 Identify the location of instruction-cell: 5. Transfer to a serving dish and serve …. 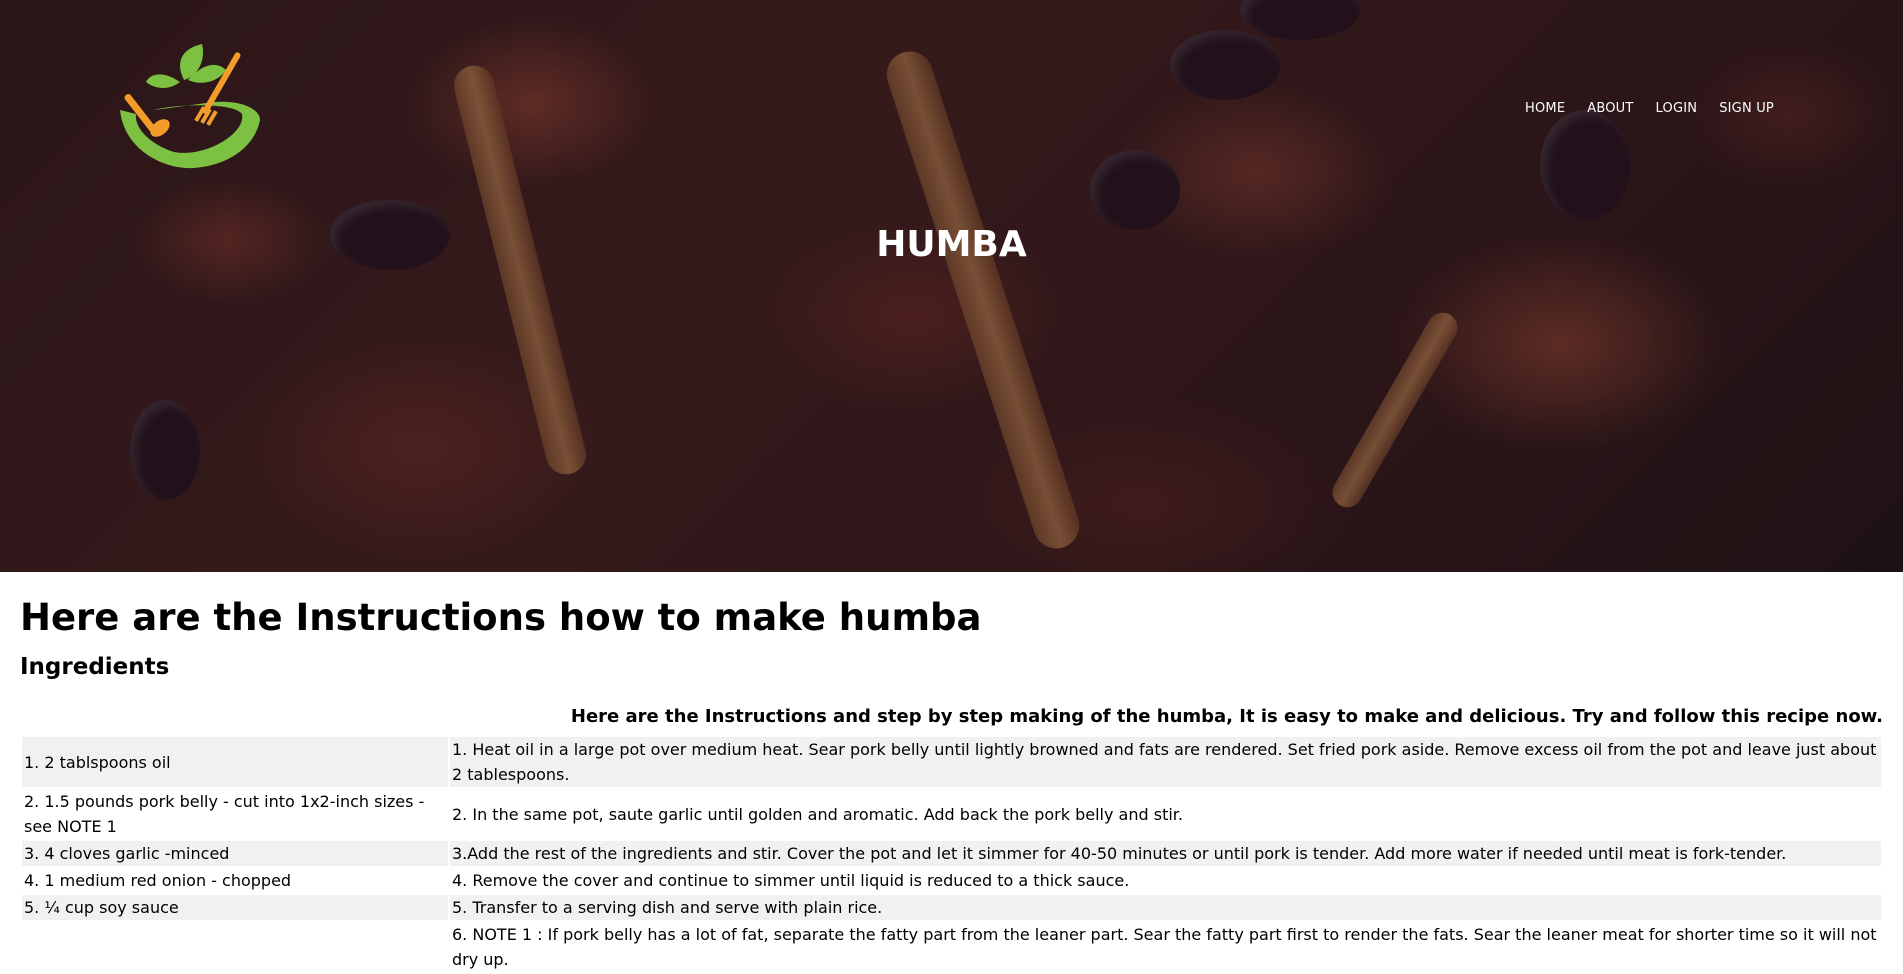
(1165, 908).